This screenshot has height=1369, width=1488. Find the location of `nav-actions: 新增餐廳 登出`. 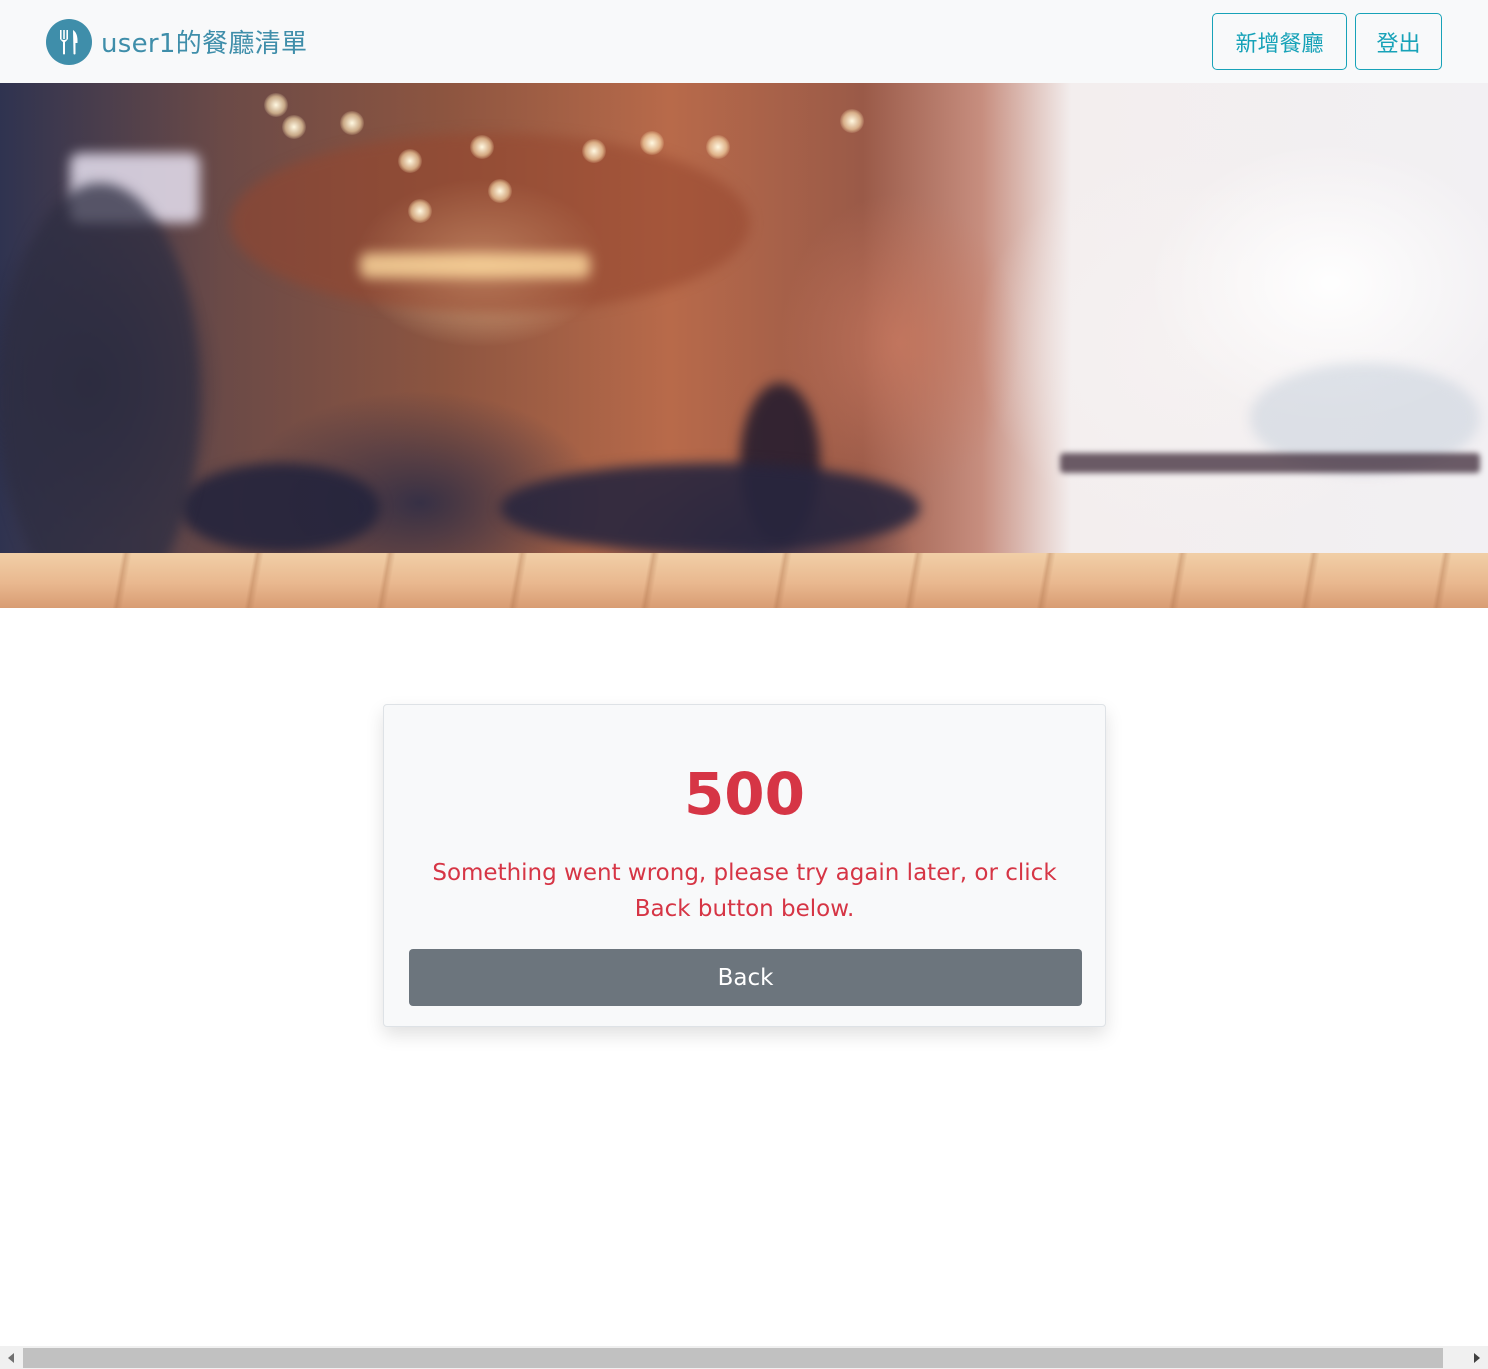

nav-actions: 新增餐廳 登出 is located at coordinates (1327, 41).